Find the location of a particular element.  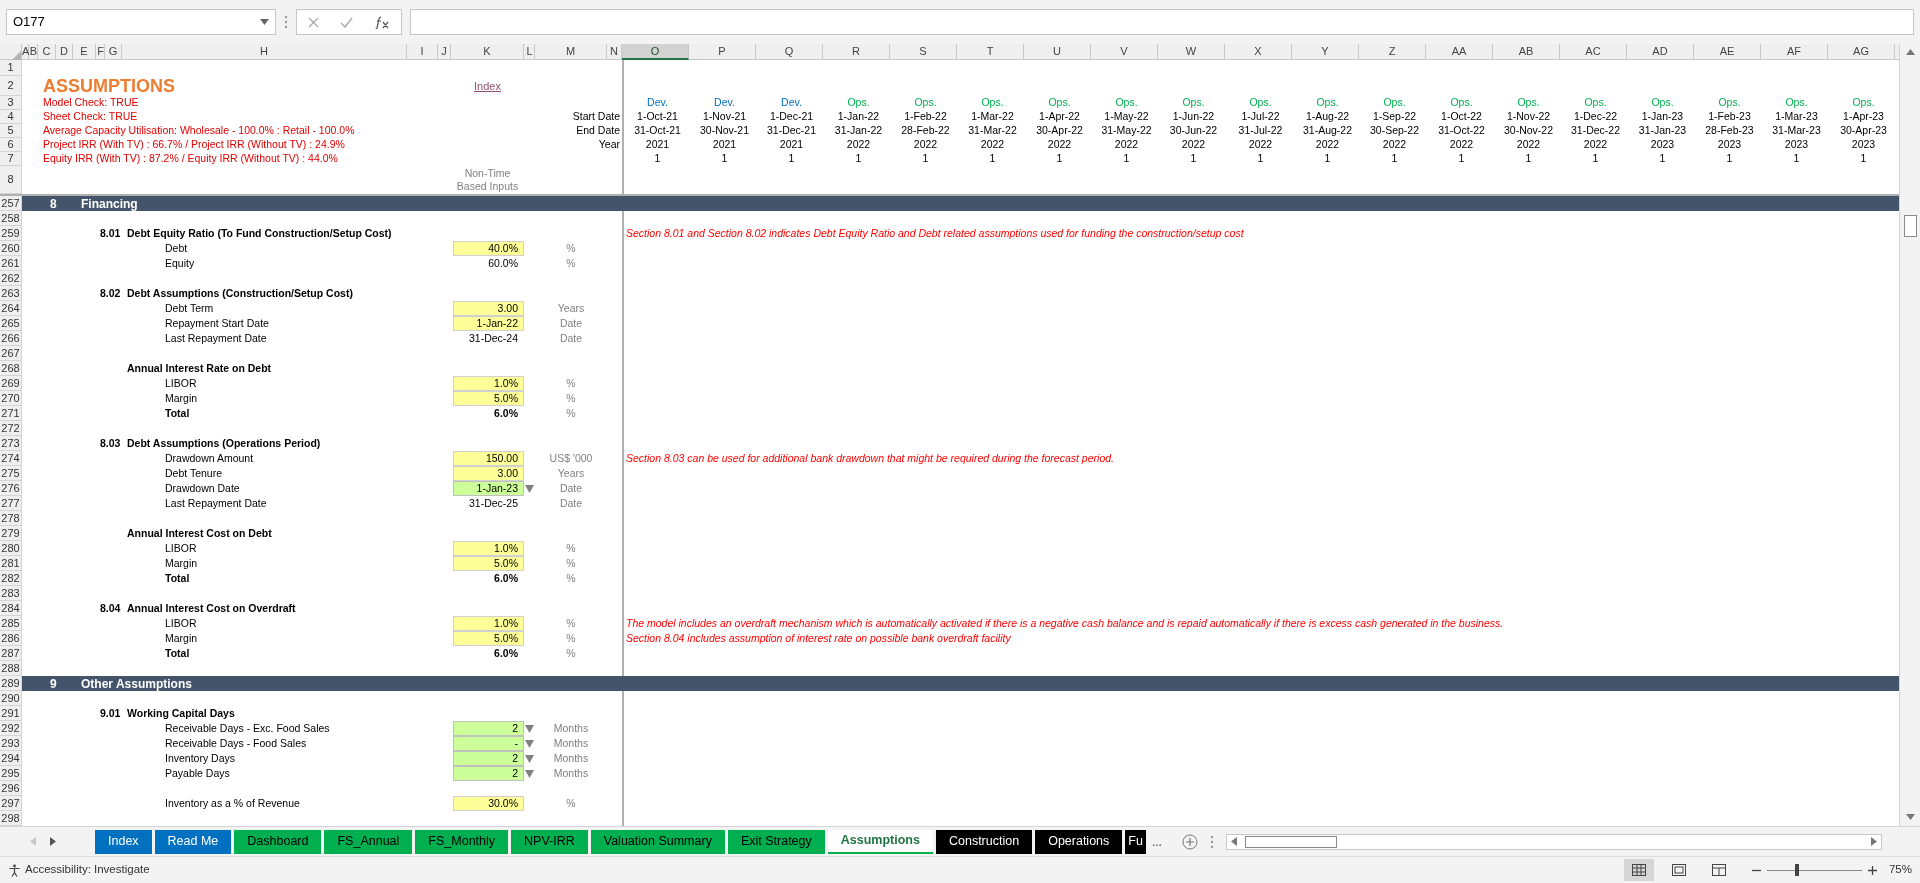

column-header: U is located at coordinates (1057, 52).